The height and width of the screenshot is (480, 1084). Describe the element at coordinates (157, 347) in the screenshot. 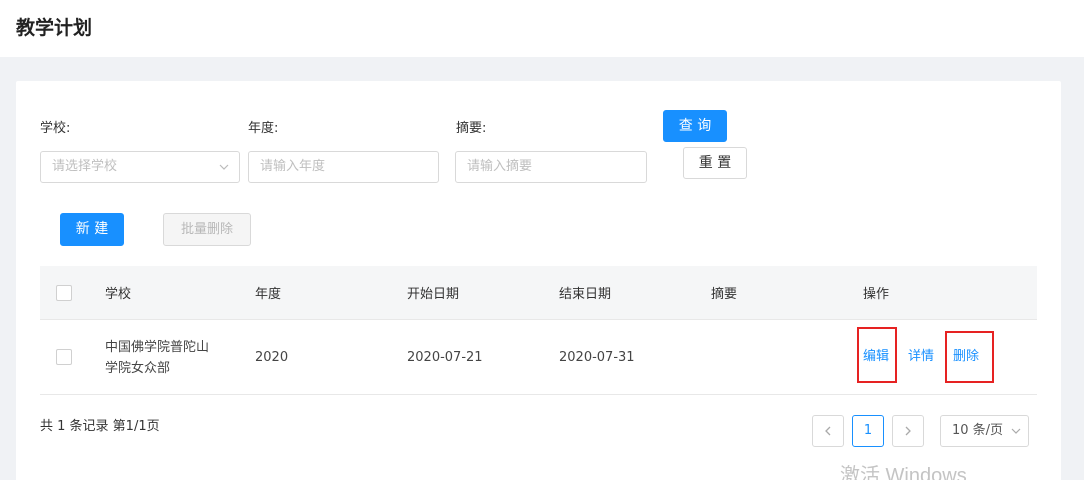

I see `row-school-line1: 中国佛学院普陀山` at that location.